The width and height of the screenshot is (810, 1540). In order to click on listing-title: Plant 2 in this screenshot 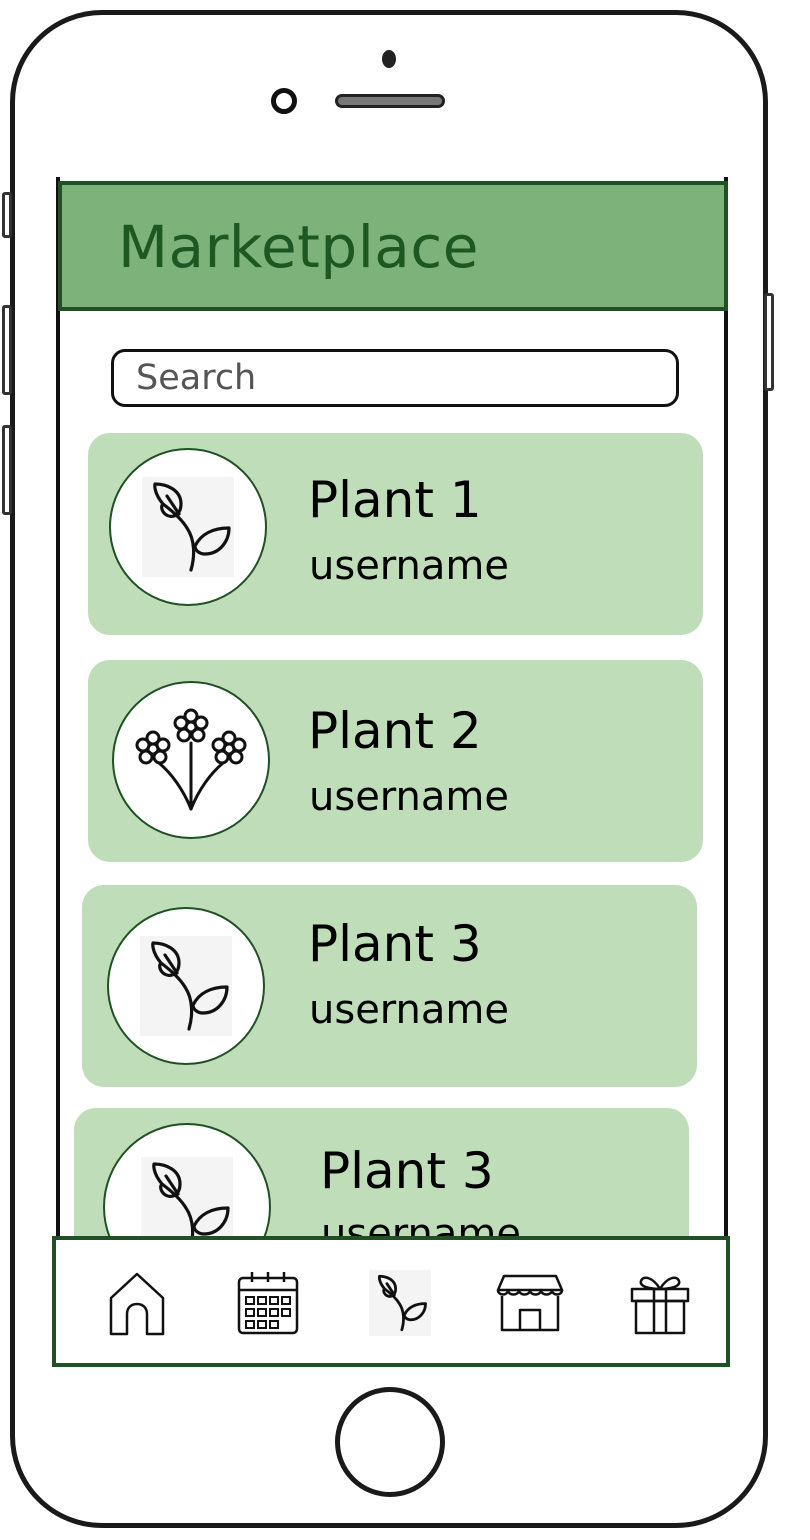, I will do `click(395, 731)`.